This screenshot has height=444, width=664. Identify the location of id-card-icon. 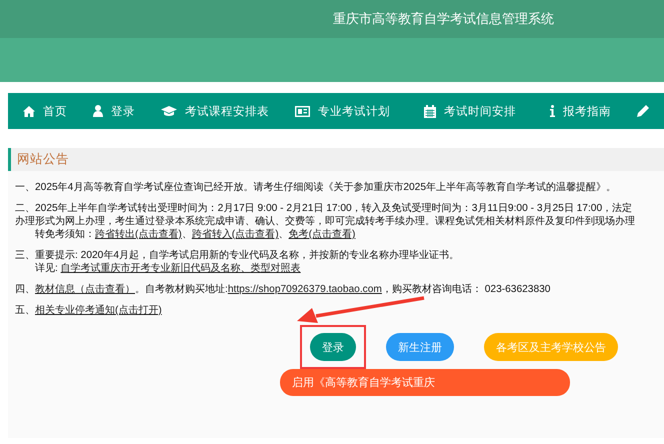
(302, 111).